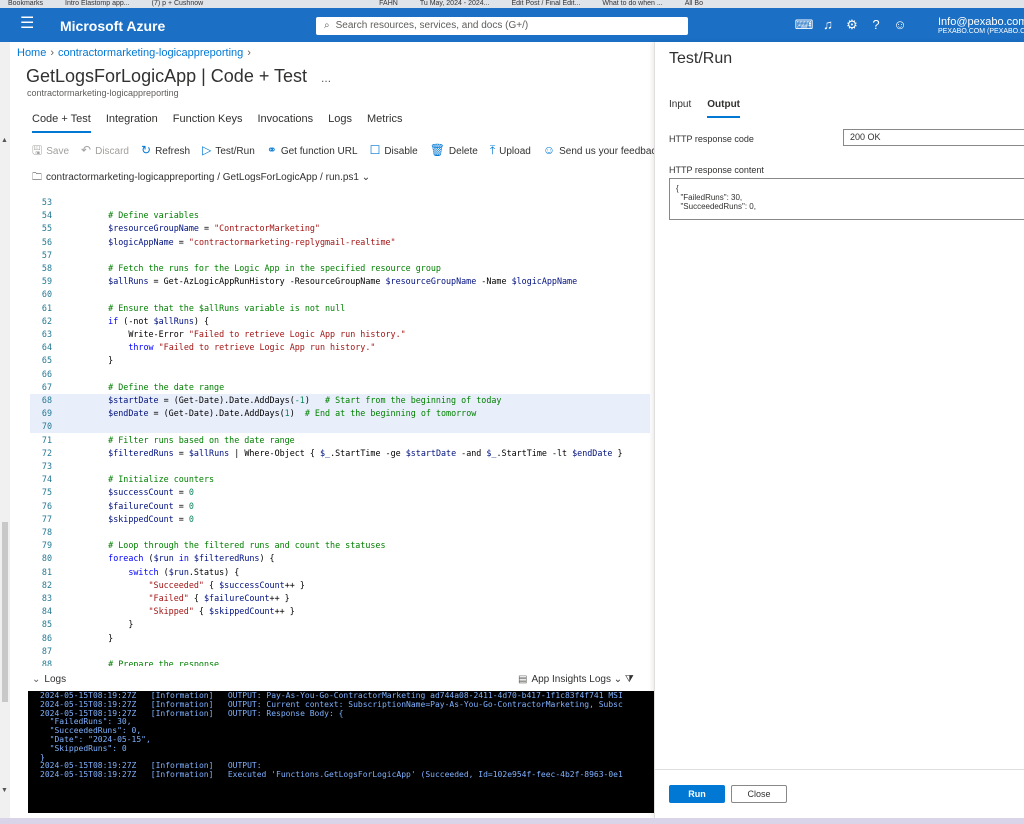  Describe the element at coordinates (384, 122) in the screenshot. I see `tab-metrics: Metrics` at that location.